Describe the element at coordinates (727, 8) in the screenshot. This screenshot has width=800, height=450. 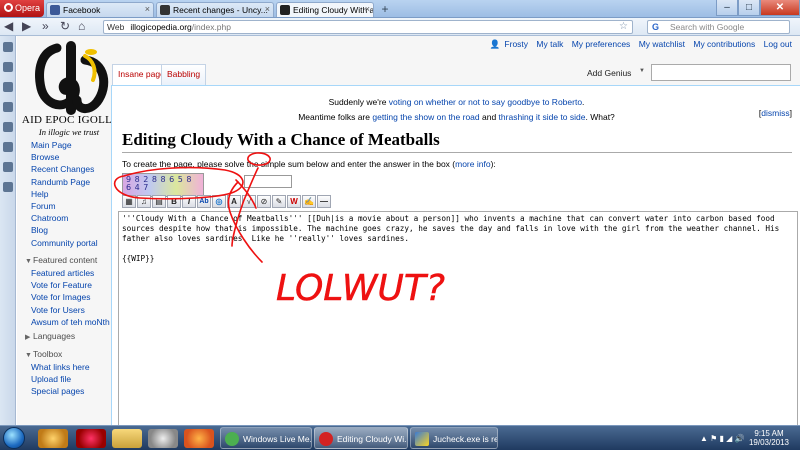
I see `minimize-icon: –` at that location.